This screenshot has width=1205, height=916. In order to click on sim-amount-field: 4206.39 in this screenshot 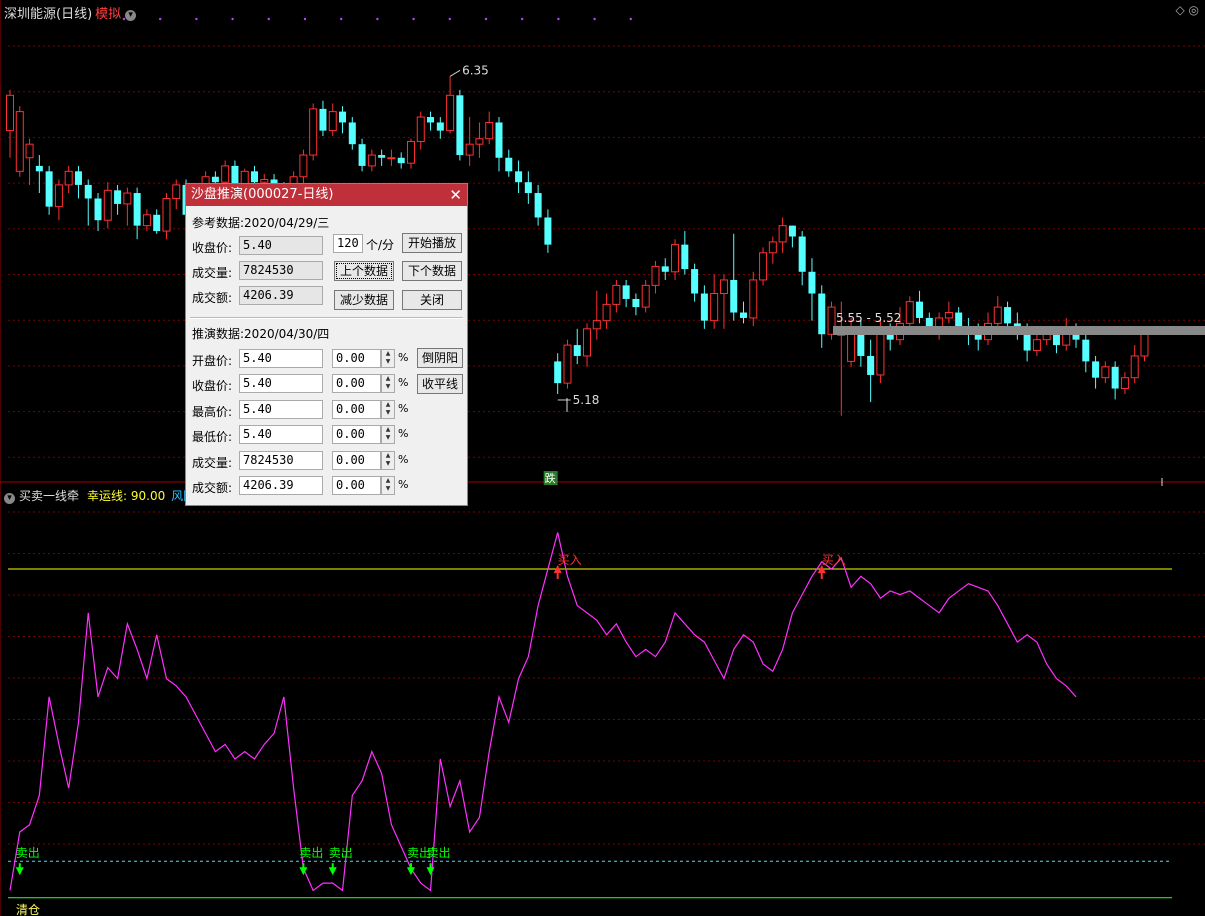, I will do `click(281, 485)`.